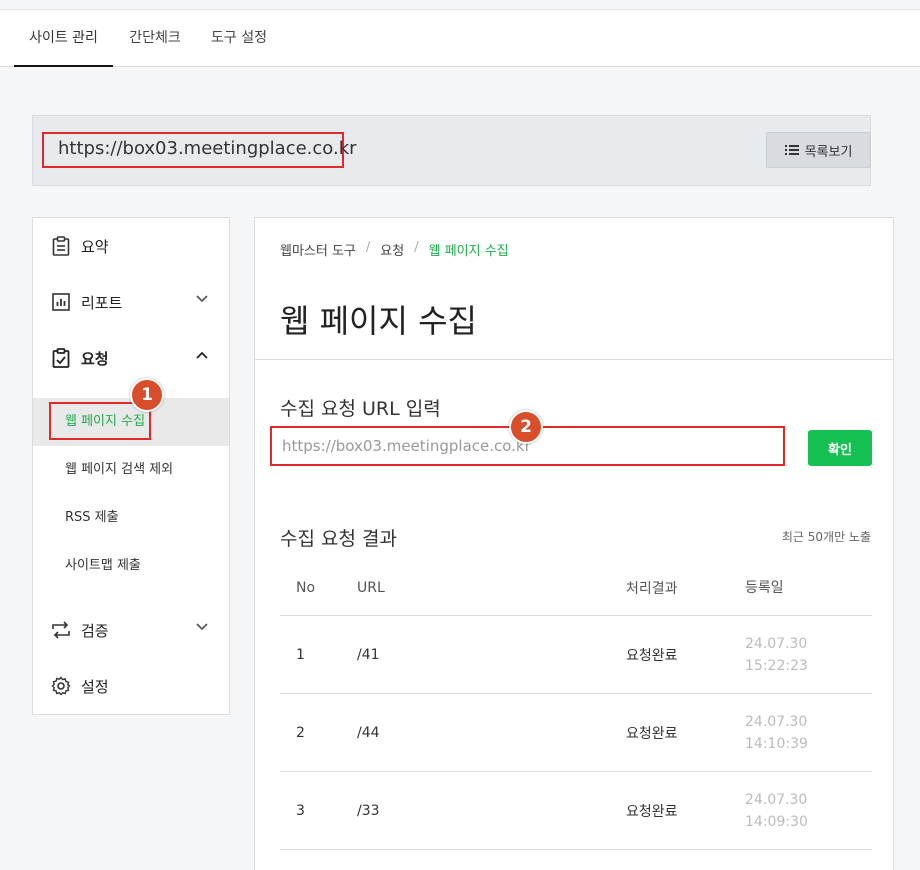 The width and height of the screenshot is (920, 870). Describe the element at coordinates (574, 359) in the screenshot. I see `divider` at that location.